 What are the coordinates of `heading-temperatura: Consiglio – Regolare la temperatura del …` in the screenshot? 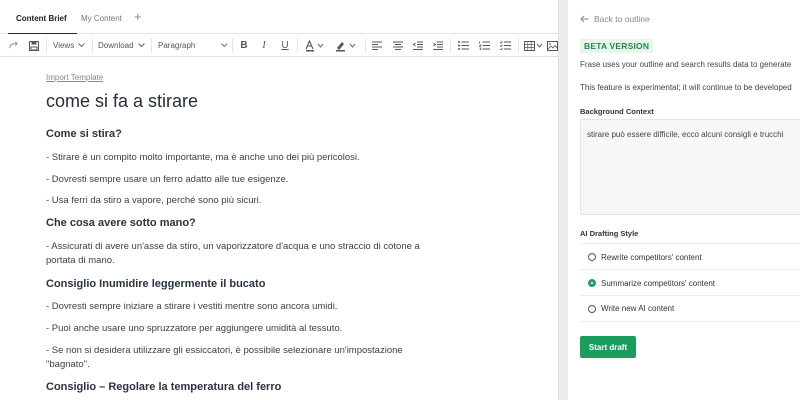 It's located at (163, 387).